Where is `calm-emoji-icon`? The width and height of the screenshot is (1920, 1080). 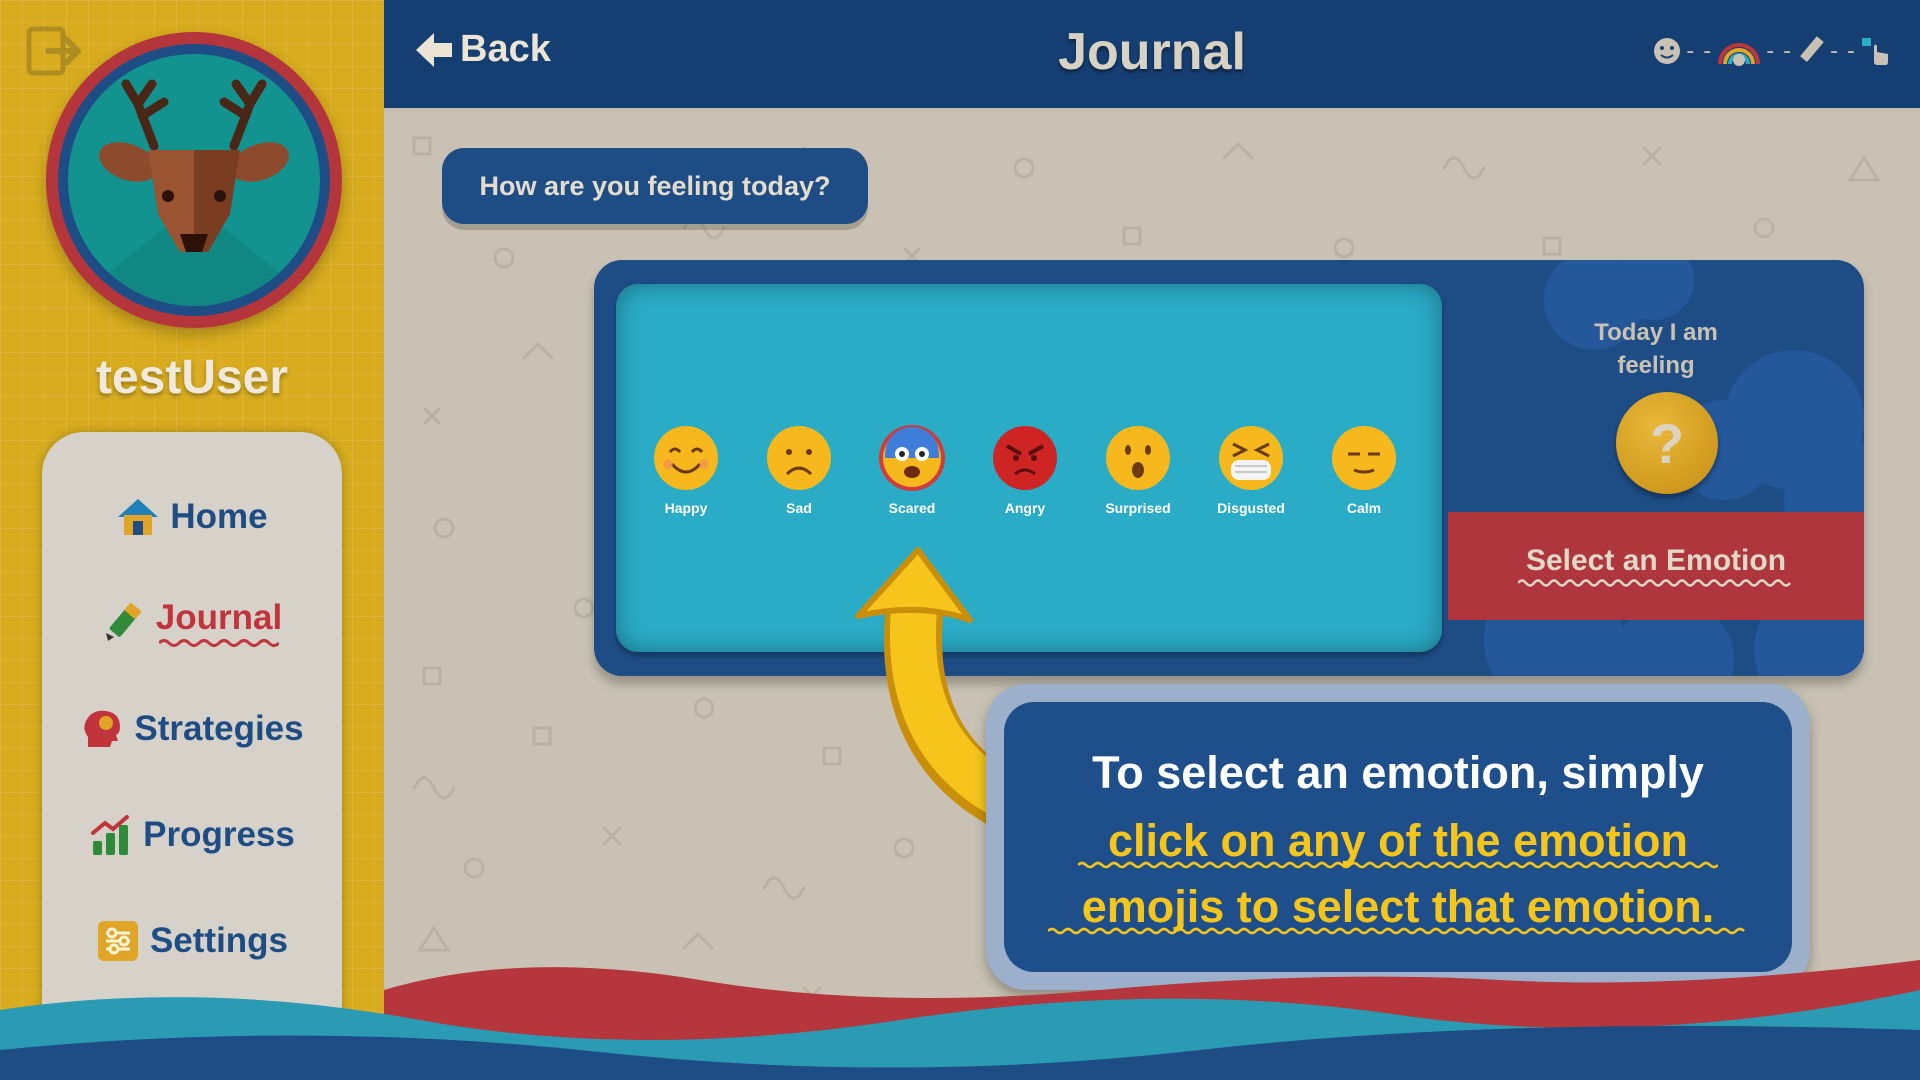
calm-emoji-icon is located at coordinates (1364, 458).